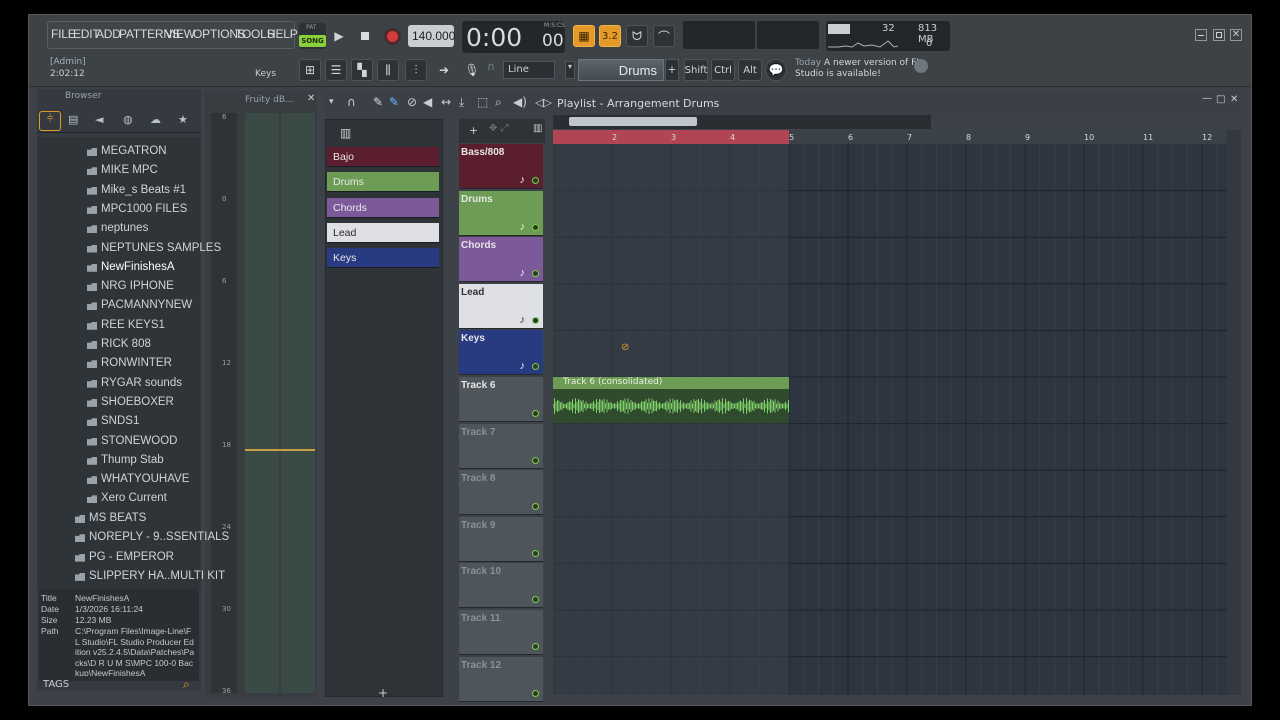 Image resolution: width=1280 pixels, height=720 pixels. What do you see at coordinates (1236, 35) in the screenshot?
I see `close-button: ✕` at bounding box center [1236, 35].